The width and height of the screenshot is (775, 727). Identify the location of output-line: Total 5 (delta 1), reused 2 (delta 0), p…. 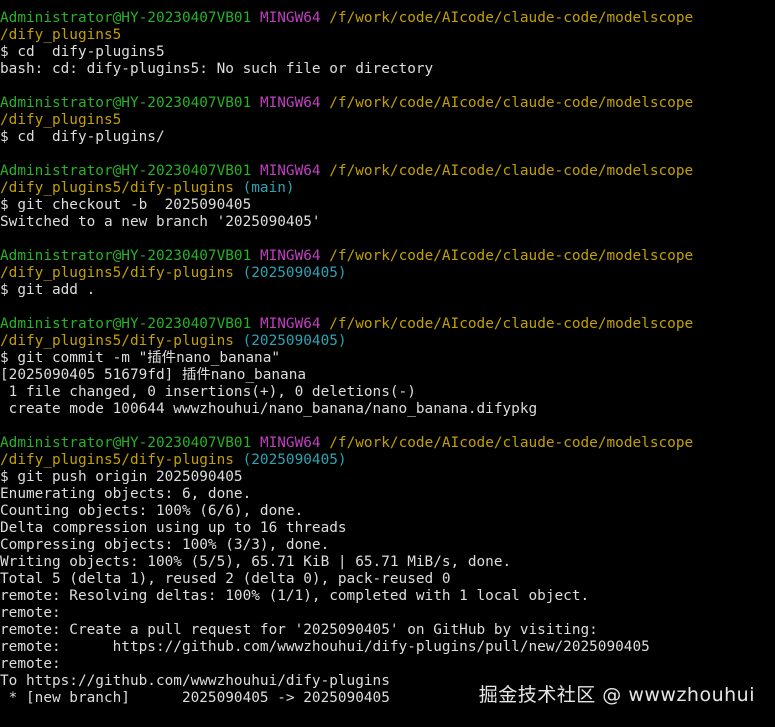
(225, 579).